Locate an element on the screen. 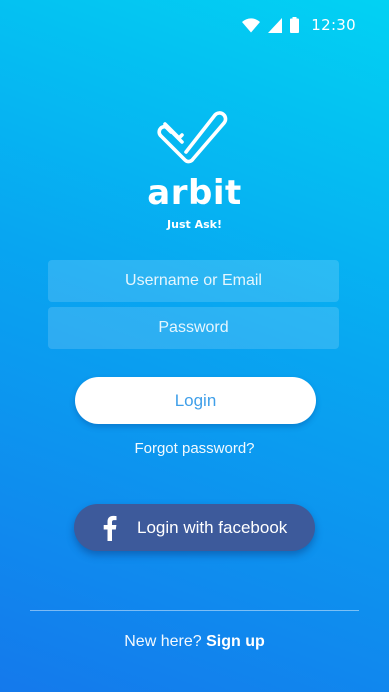 Image resolution: width=389 pixels, height=692 pixels. checkmark-logo-icon is located at coordinates (195, 134).